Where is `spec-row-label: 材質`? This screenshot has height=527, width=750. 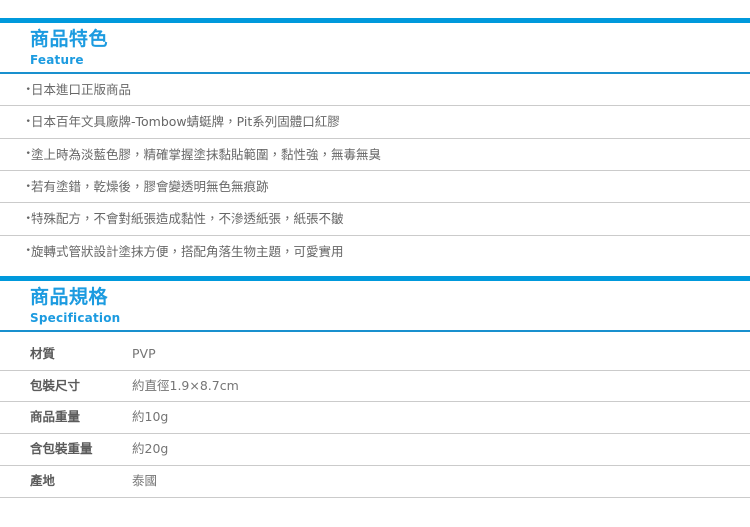 spec-row-label: 材質 is located at coordinates (43, 353).